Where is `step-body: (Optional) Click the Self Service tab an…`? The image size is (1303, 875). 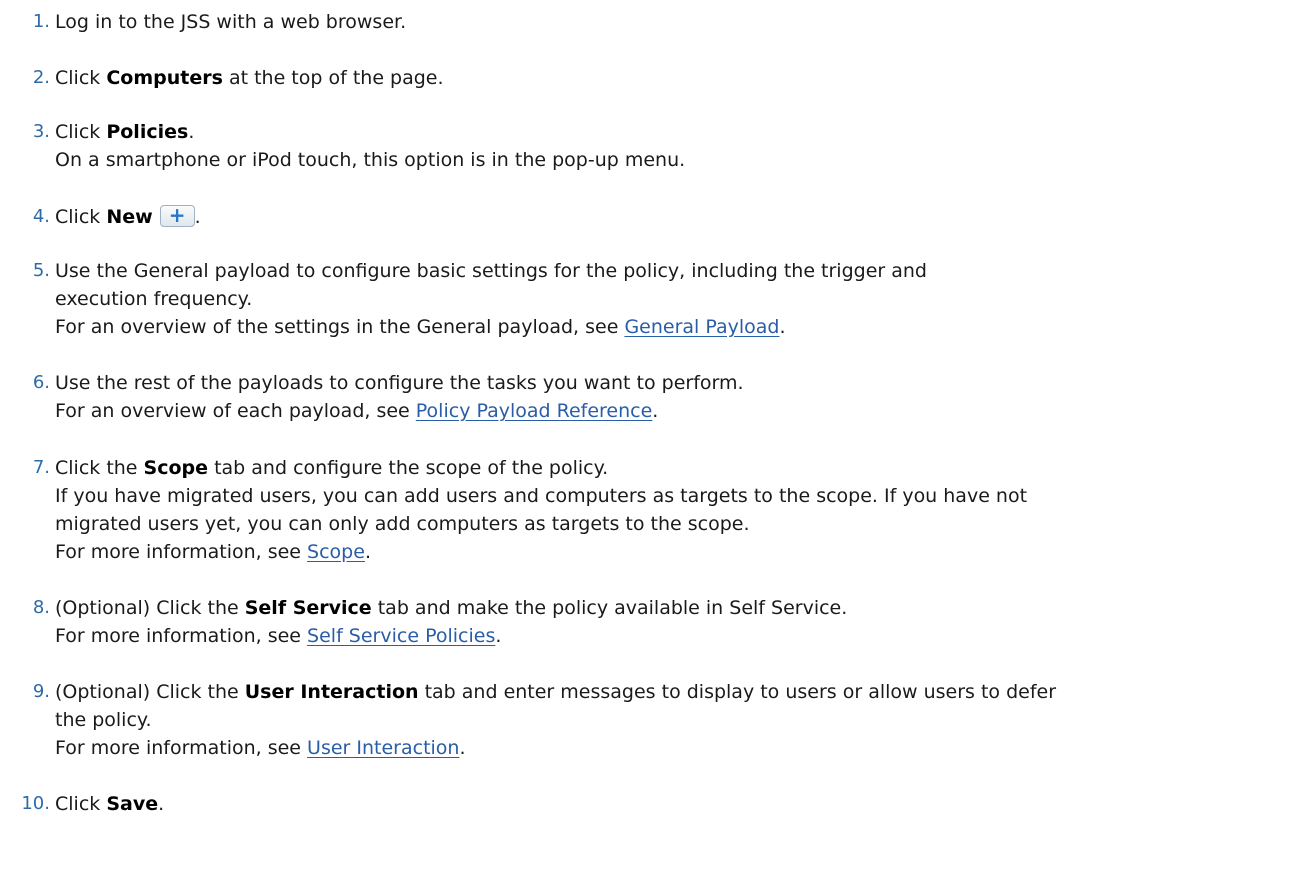 step-body: (Optional) Click the Self Service tab an… is located at coordinates (674, 622).